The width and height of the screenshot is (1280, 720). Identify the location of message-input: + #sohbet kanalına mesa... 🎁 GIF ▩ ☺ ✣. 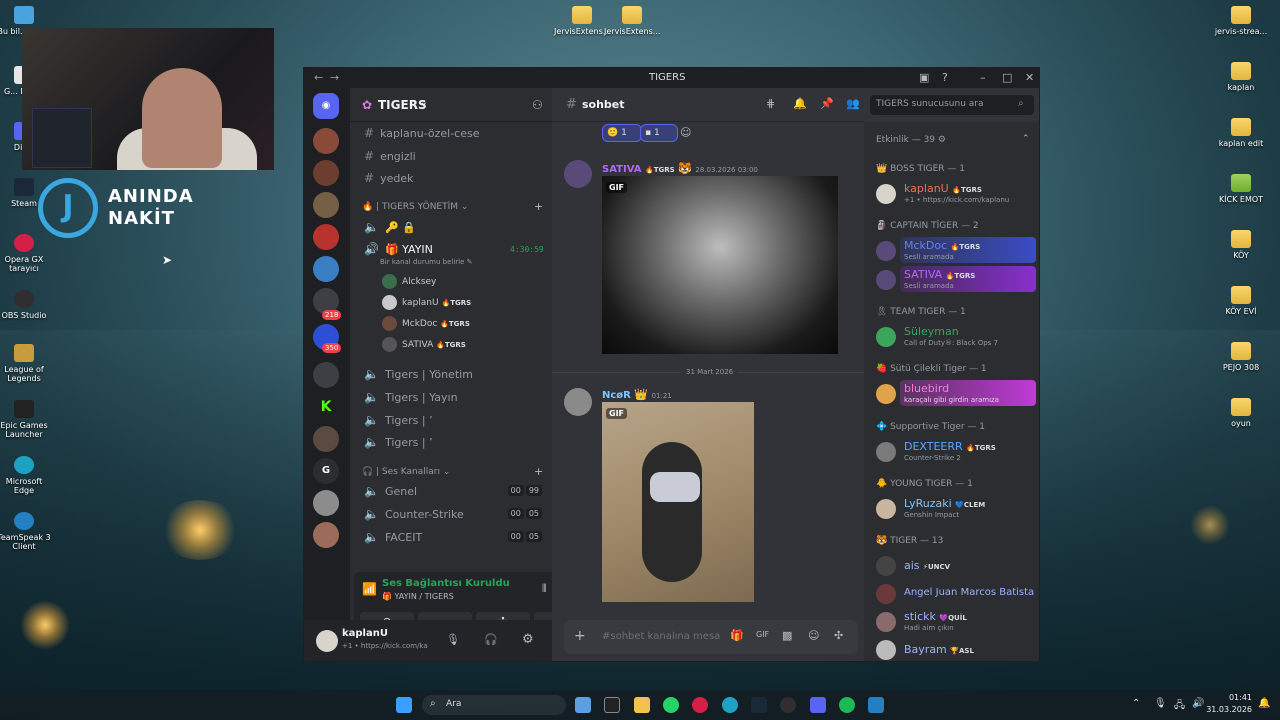
(711, 637).